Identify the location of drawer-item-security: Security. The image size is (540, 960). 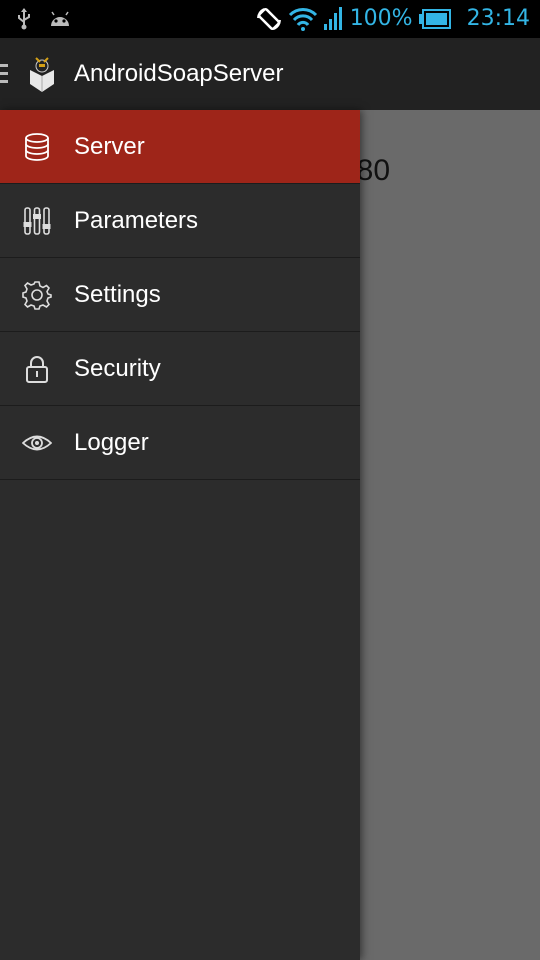
(180, 369).